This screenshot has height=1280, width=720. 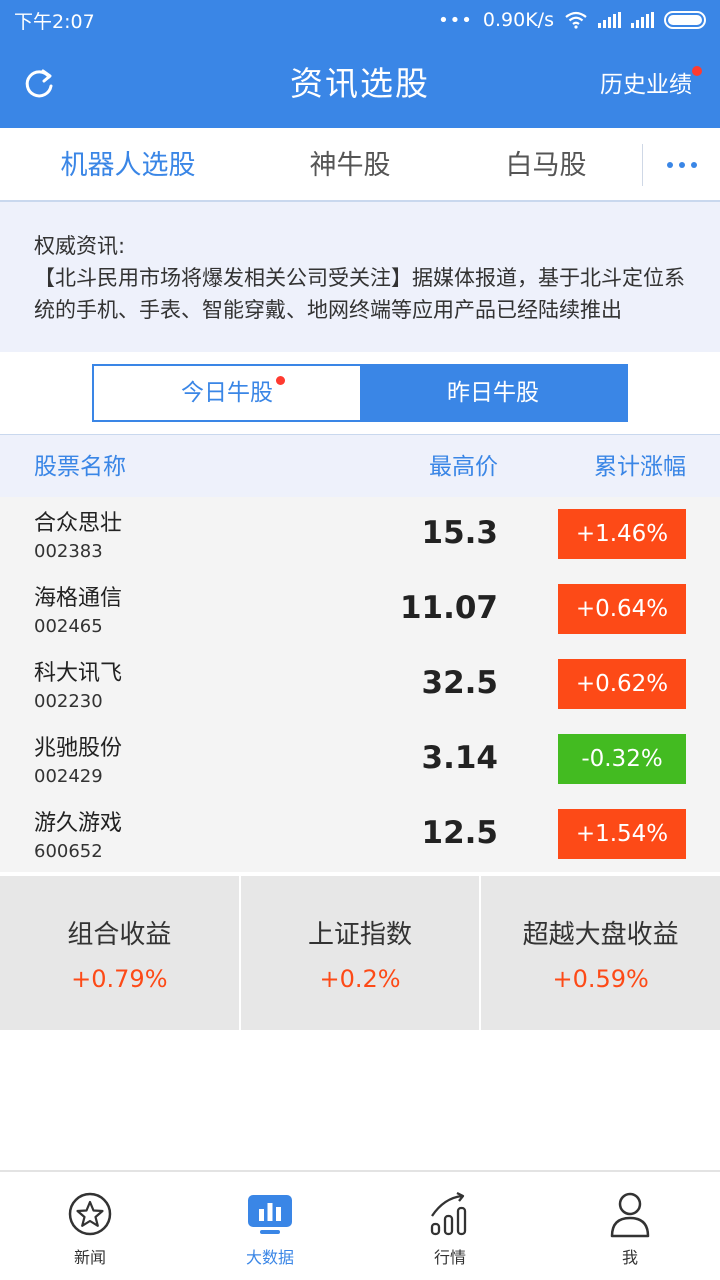 I want to click on stock-high-price: 3.14, so click(x=460, y=758).